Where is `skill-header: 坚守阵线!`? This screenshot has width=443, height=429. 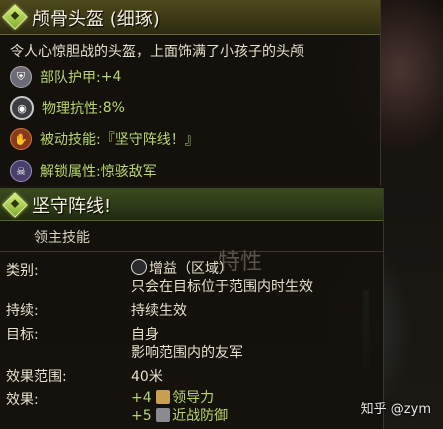
skill-header: 坚守阵线! is located at coordinates (191, 204).